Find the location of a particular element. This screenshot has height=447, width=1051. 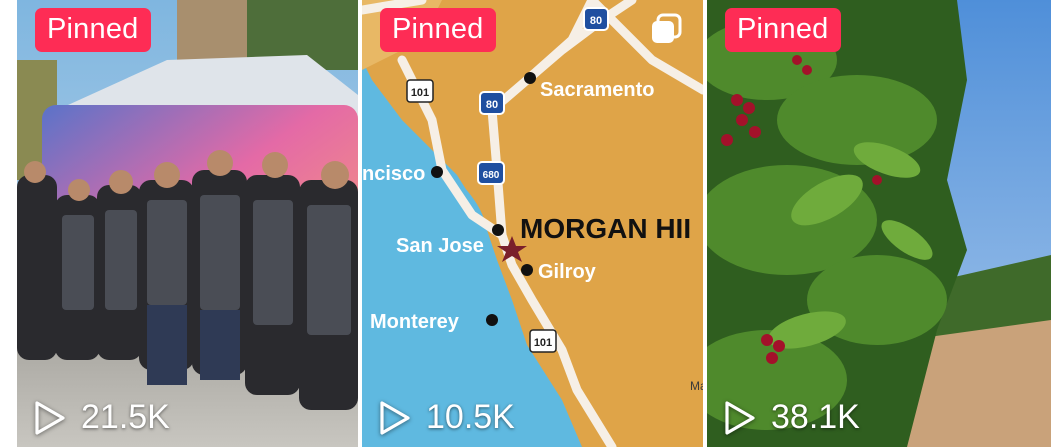

multi-image-icon is located at coordinates (667, 28).